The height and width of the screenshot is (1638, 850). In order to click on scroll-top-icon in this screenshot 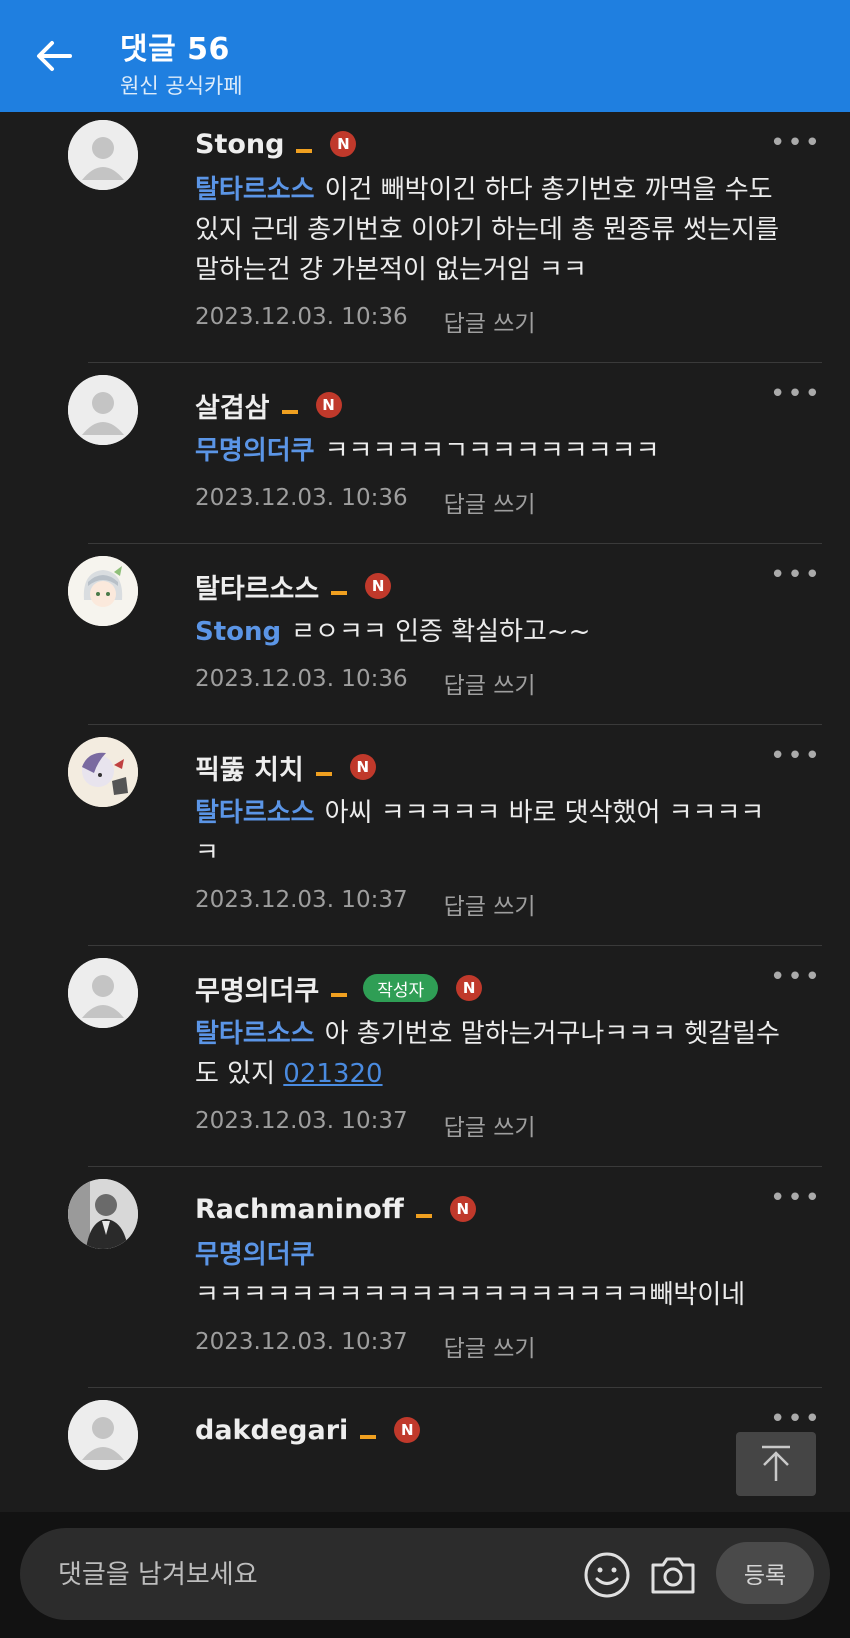, I will do `click(776, 1463)`.